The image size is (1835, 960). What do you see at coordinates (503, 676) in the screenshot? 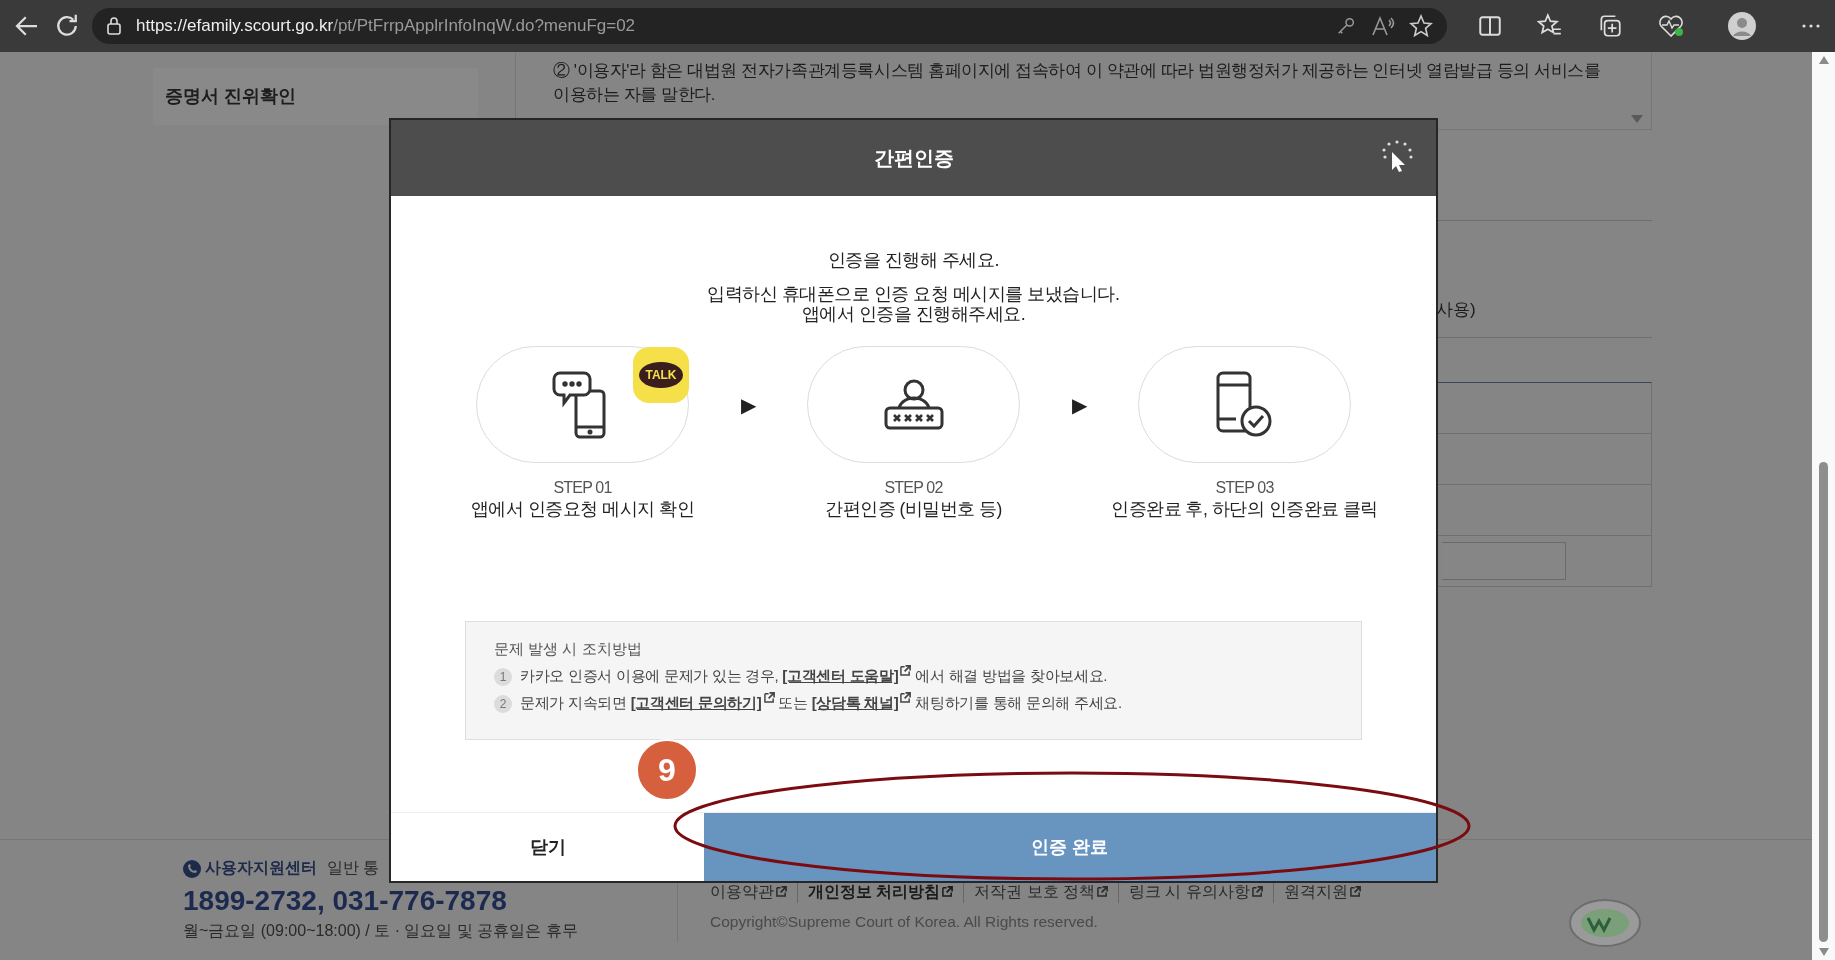
I see `number-badge: 1` at bounding box center [503, 676].